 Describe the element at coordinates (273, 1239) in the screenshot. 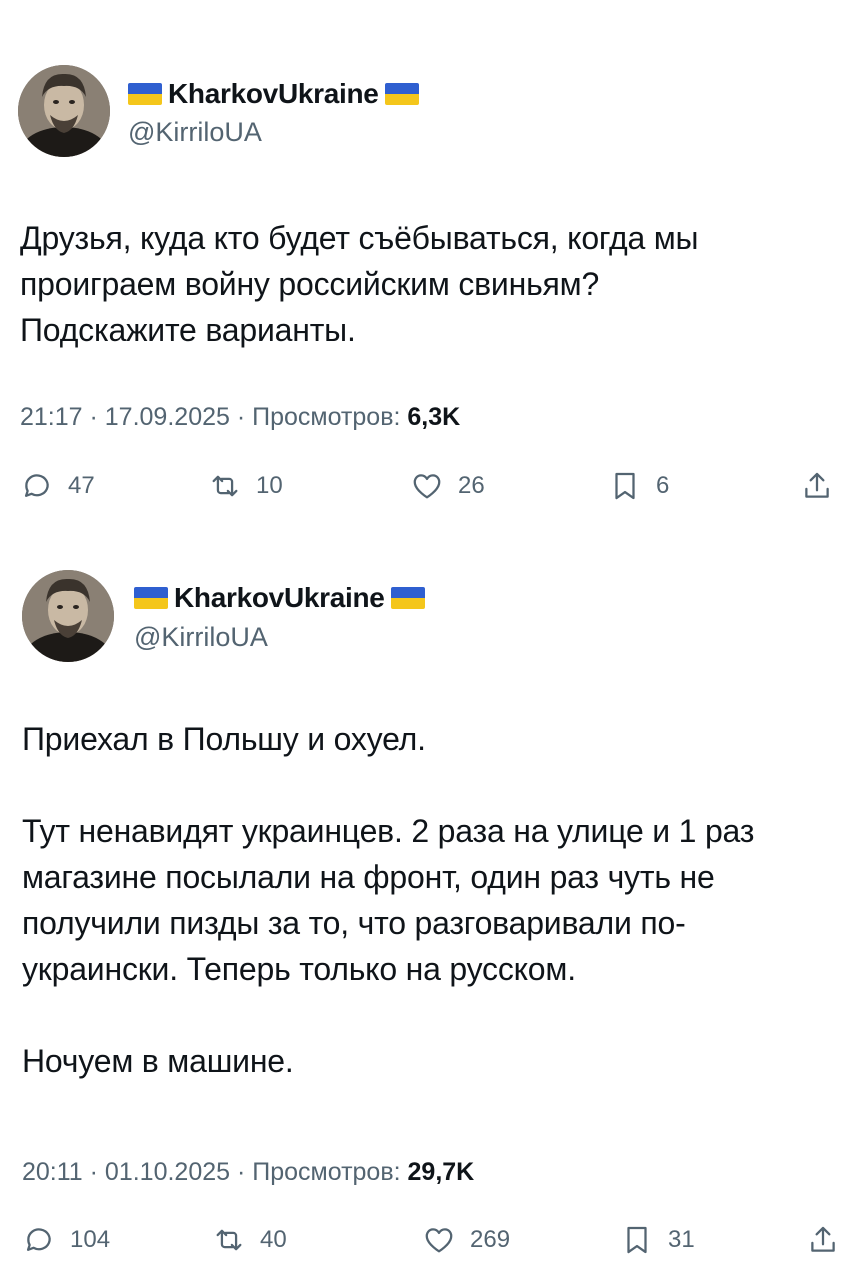

I see `retweet-count: 40` at that location.